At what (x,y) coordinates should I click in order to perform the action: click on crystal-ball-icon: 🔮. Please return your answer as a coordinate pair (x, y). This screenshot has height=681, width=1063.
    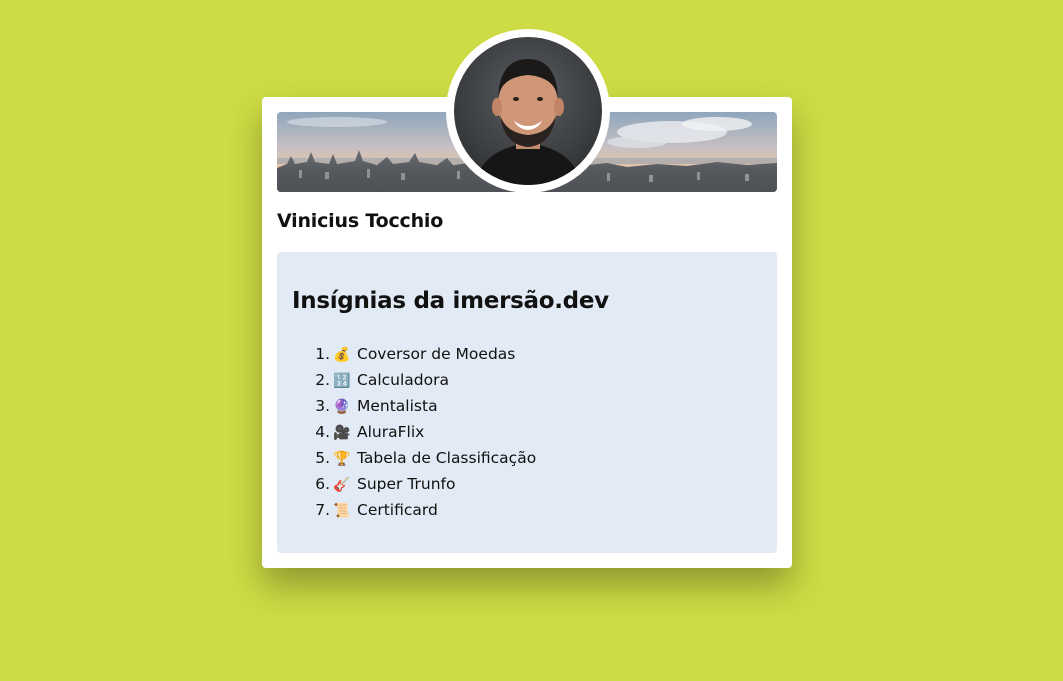
    Looking at the image, I should click on (342, 407).